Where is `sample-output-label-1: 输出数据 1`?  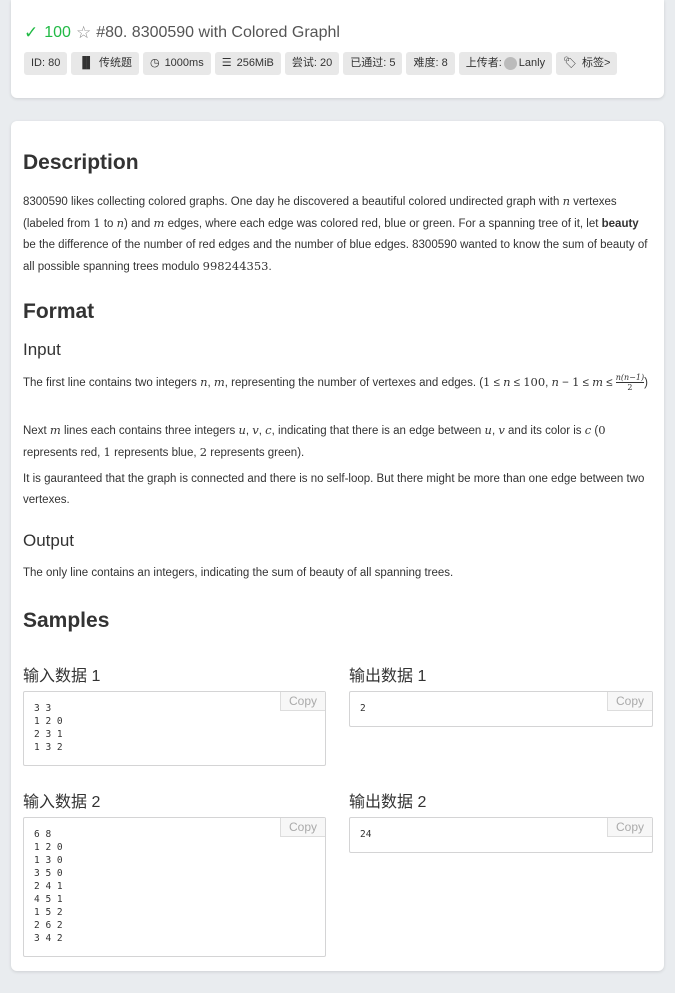 sample-output-label-1: 输出数据 1 is located at coordinates (388, 676).